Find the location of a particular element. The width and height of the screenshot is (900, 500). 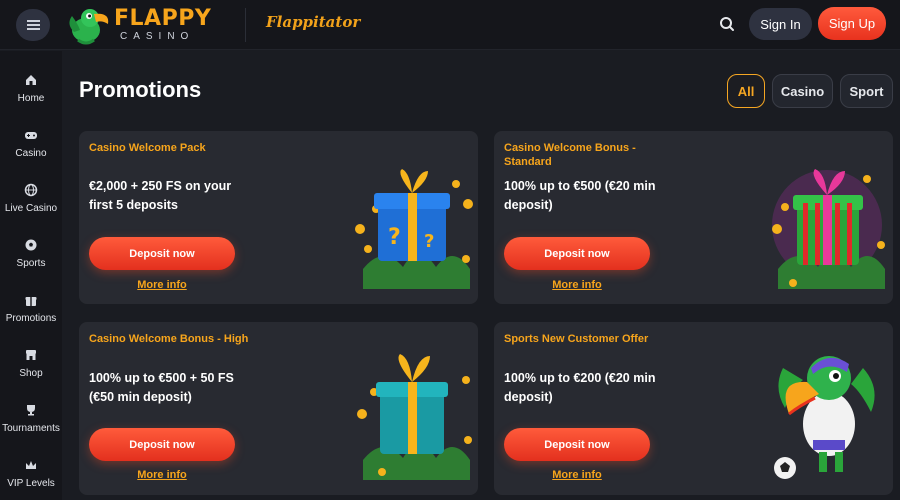

sidebar-item-label: Shop is located at coordinates (31, 373).